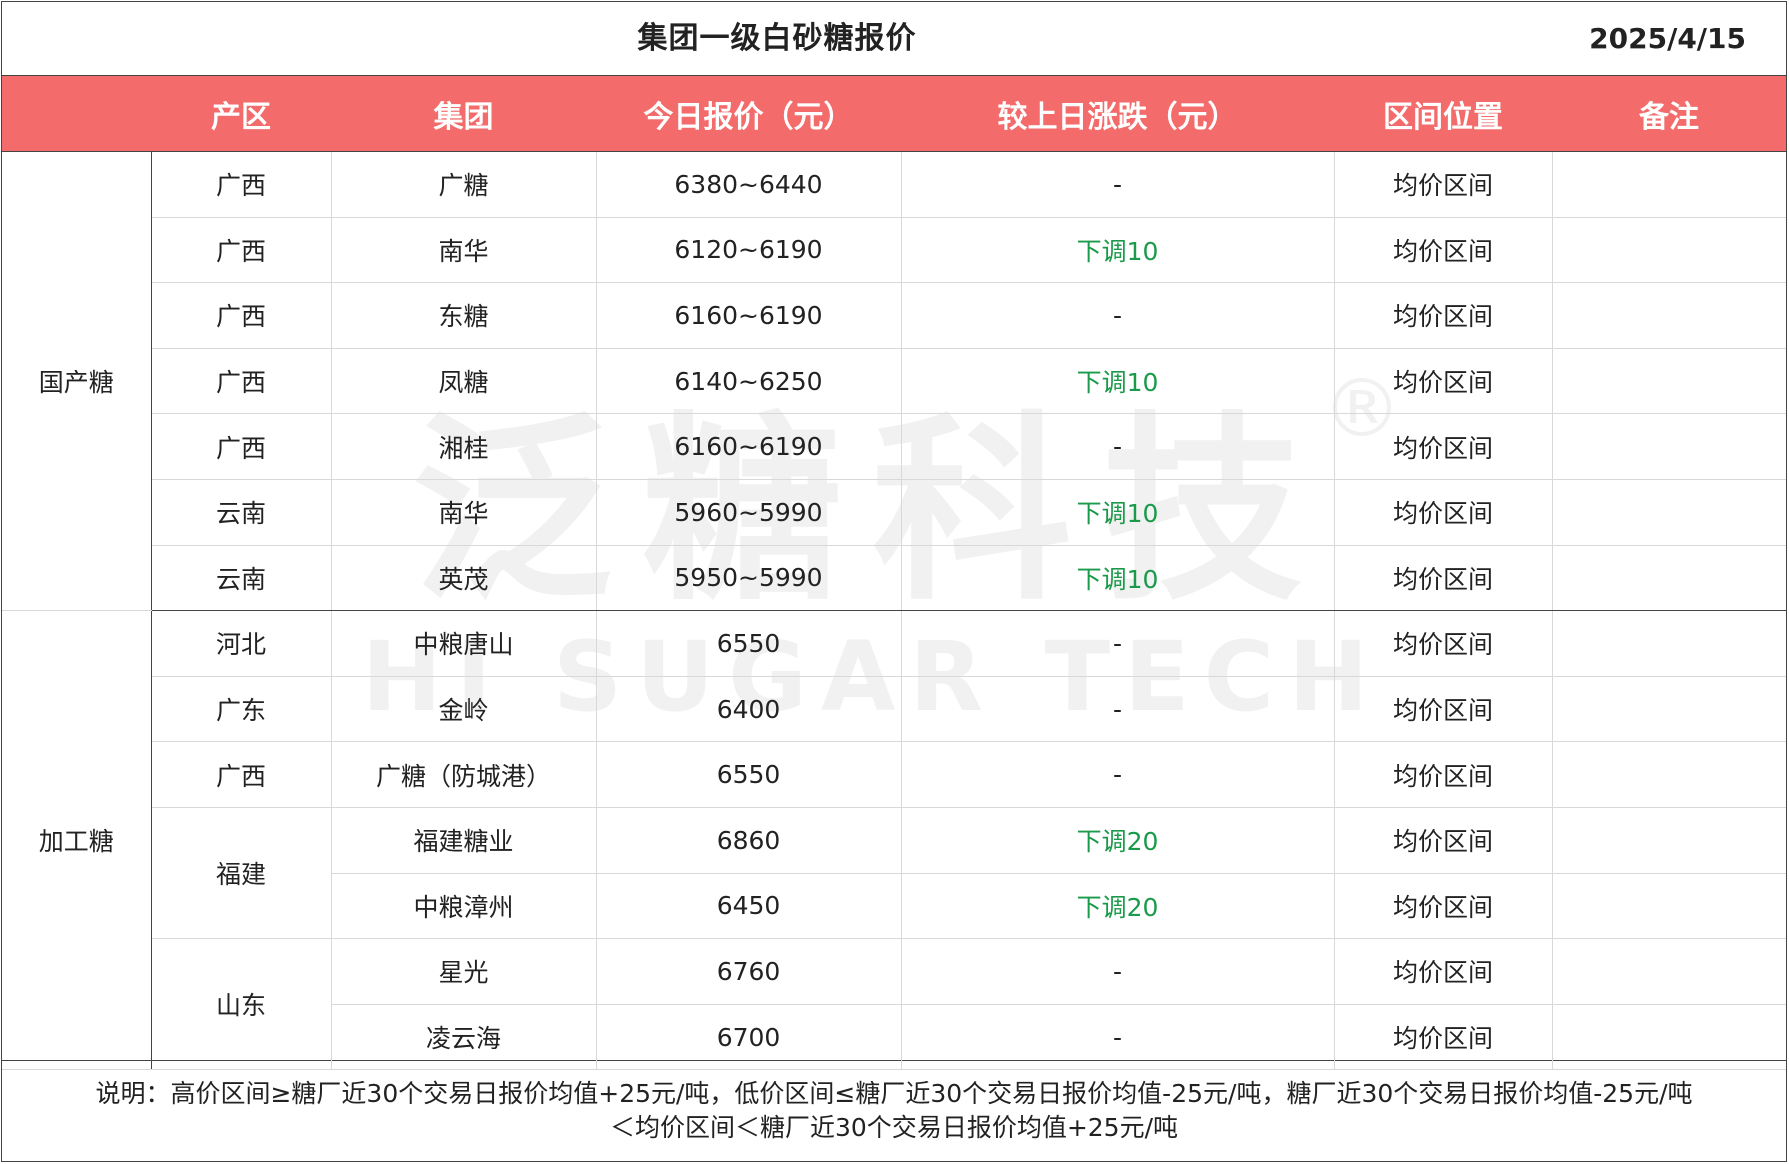 The image size is (1789, 1164). I want to click on cell-price: 6700, so click(749, 1037).